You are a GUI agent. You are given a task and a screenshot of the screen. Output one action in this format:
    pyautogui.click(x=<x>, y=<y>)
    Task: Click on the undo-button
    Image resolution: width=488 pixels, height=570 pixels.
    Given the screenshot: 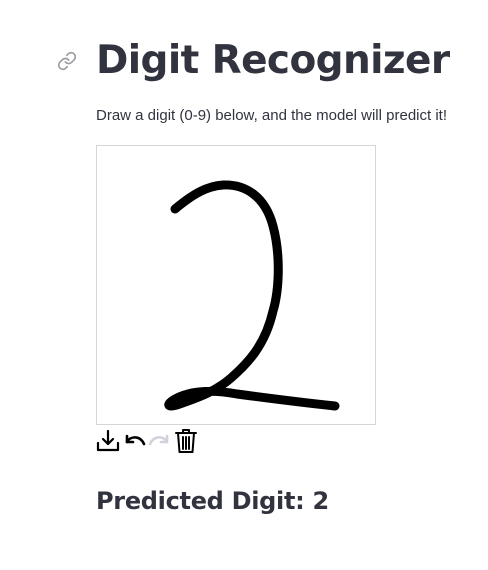 What is the action you would take?
    pyautogui.click(x=134, y=441)
    